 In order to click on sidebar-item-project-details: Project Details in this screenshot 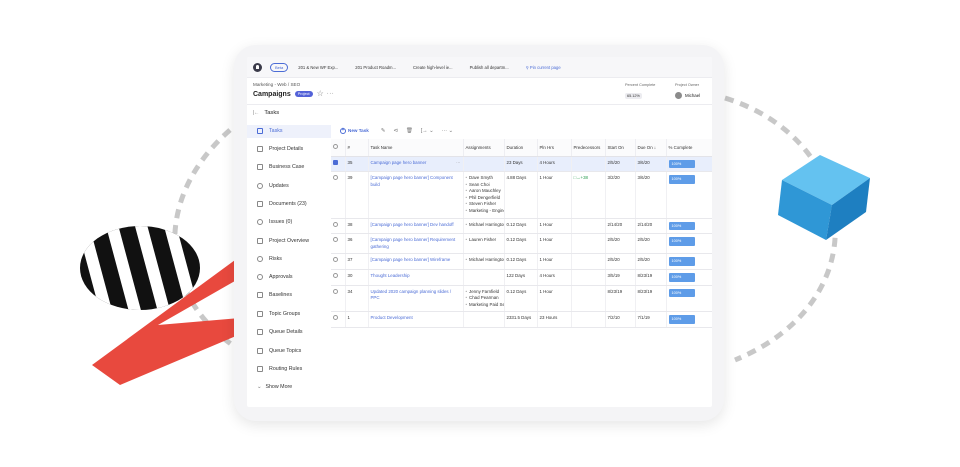, I will do `click(280, 149)`.